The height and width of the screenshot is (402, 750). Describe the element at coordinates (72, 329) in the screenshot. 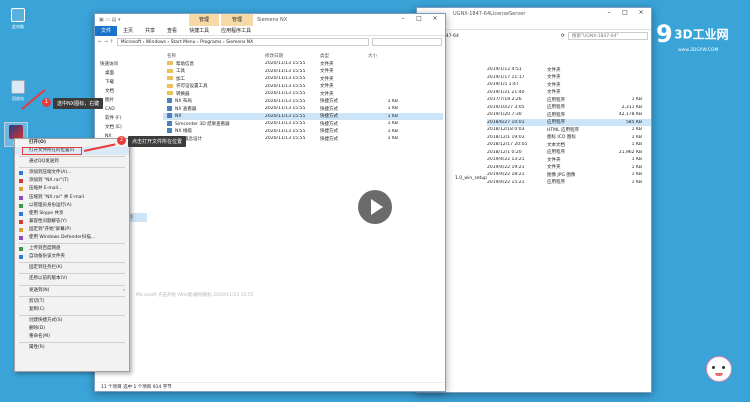

I see `context-menu-item: 删除(D)` at that location.